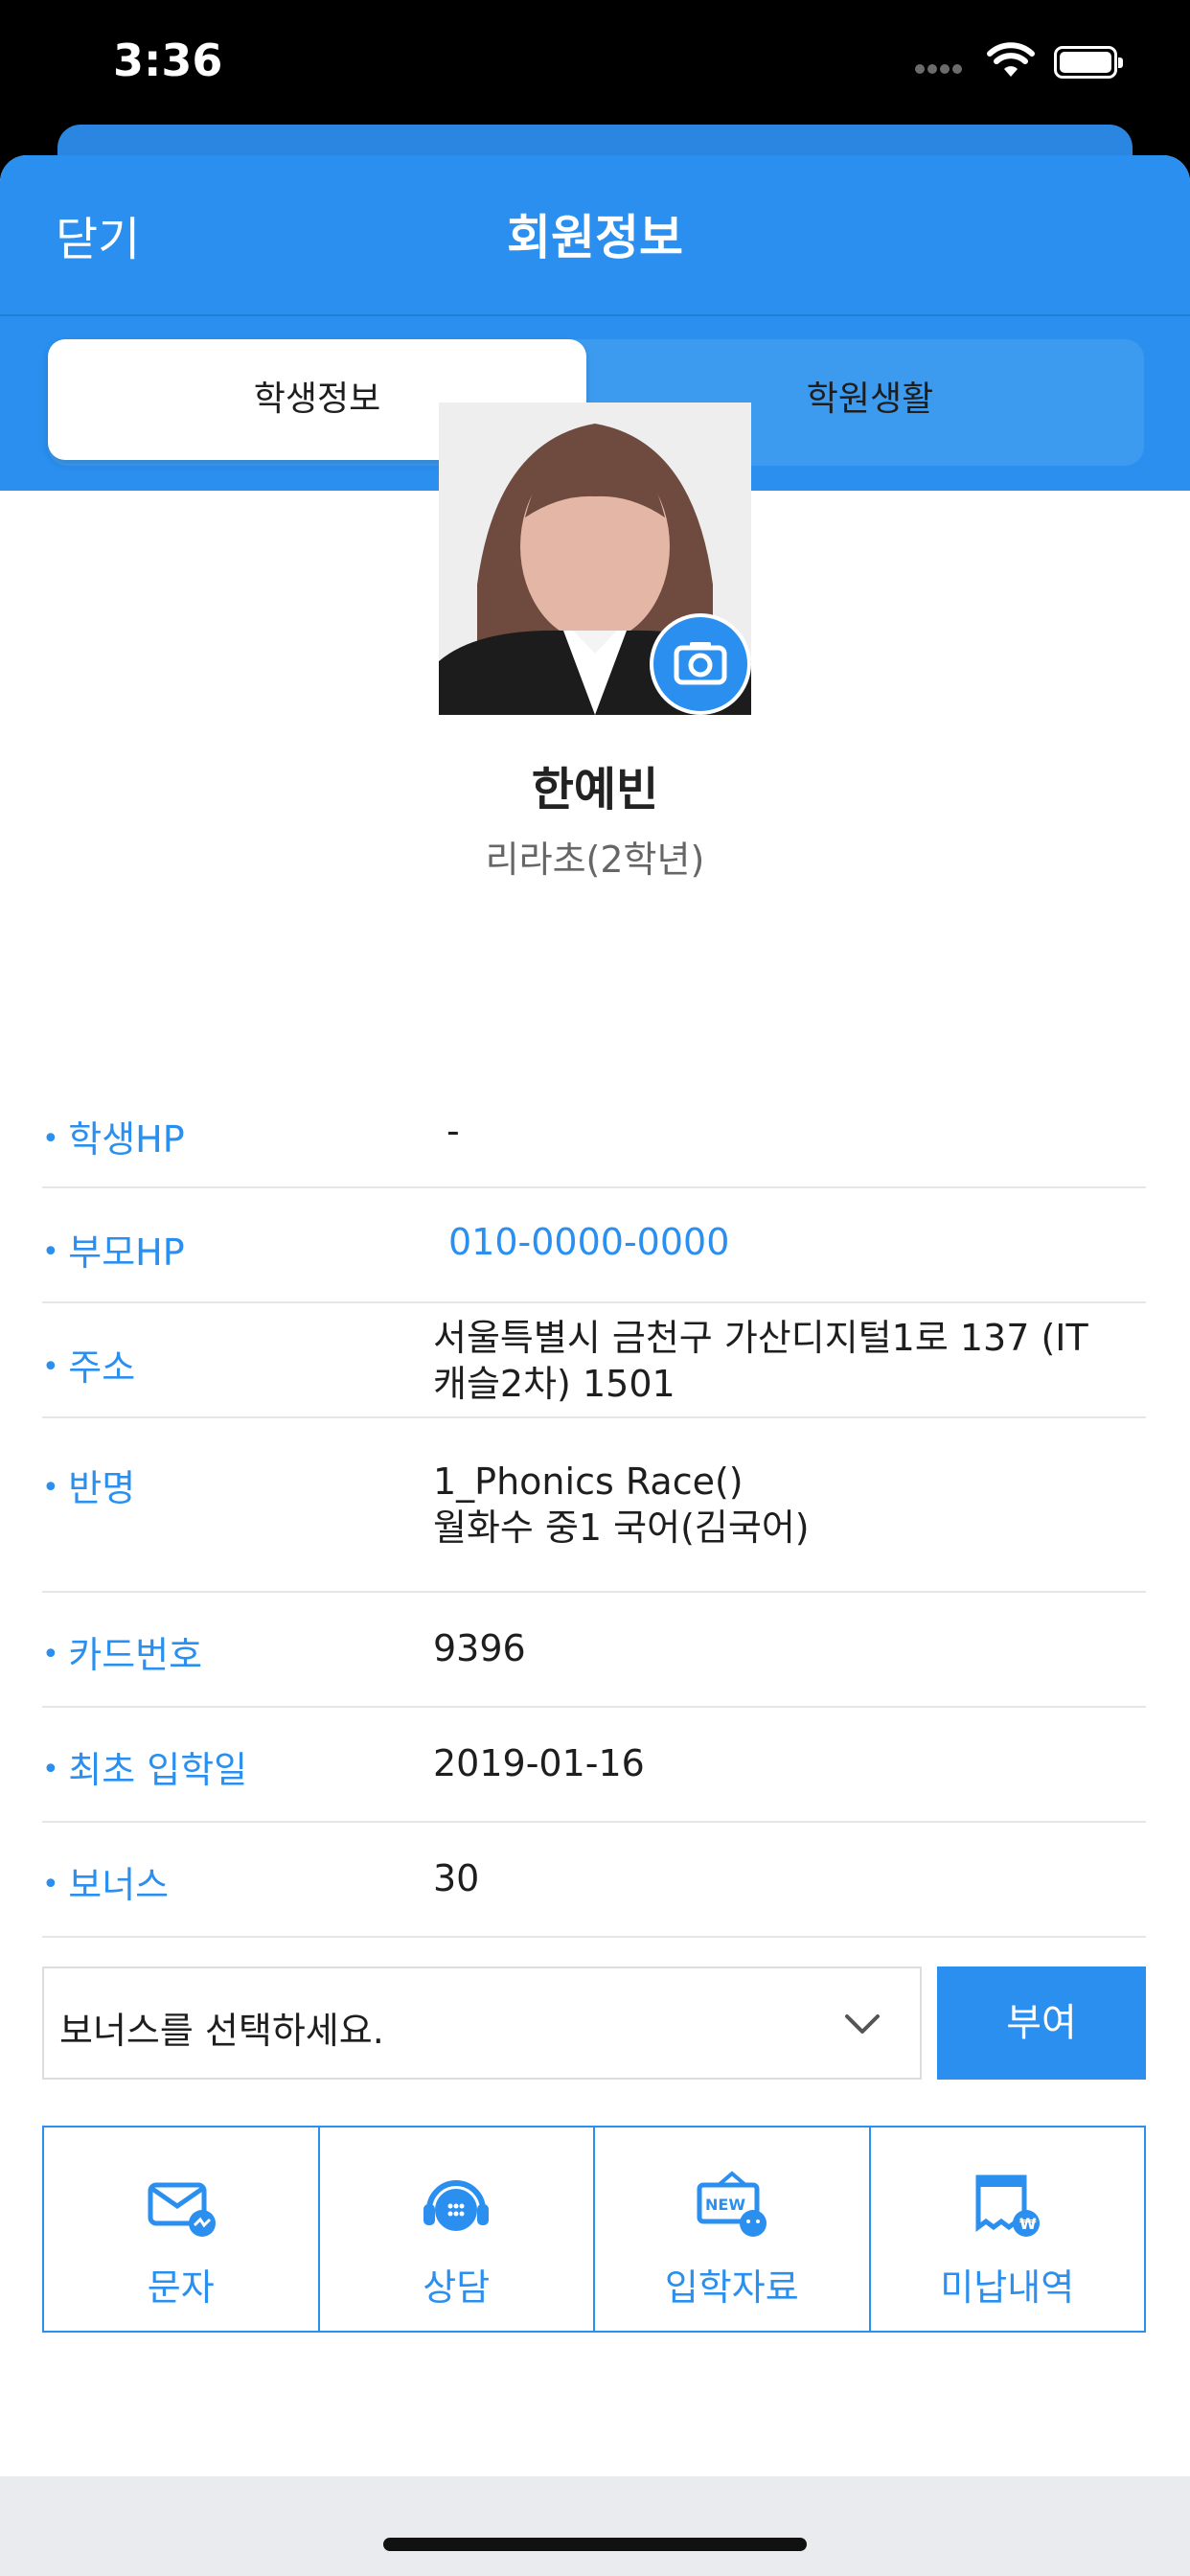 This screenshot has width=1190, height=2576. I want to click on class-line-2: 월화수 중1 국어(김국어), so click(622, 1527).